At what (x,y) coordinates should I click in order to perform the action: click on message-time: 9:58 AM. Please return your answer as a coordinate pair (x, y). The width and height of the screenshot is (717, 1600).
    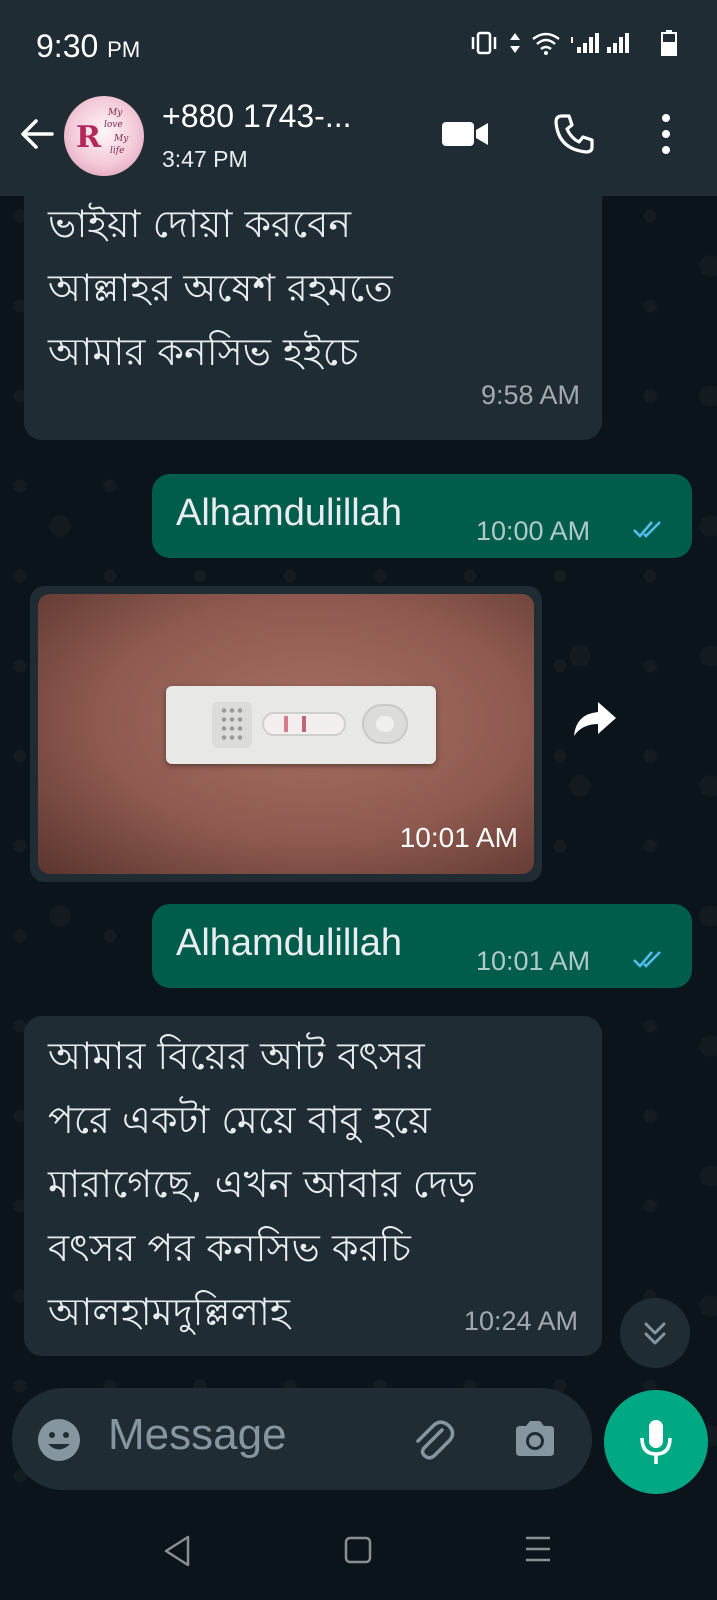
    Looking at the image, I should click on (530, 395).